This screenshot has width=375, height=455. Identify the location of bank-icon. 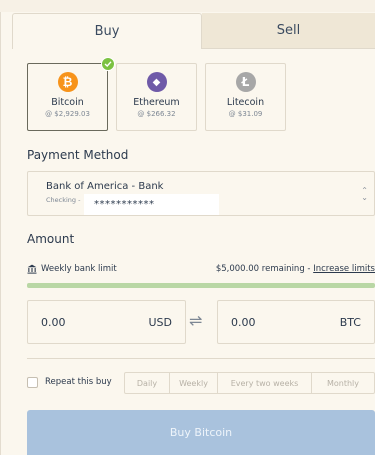
(32, 269).